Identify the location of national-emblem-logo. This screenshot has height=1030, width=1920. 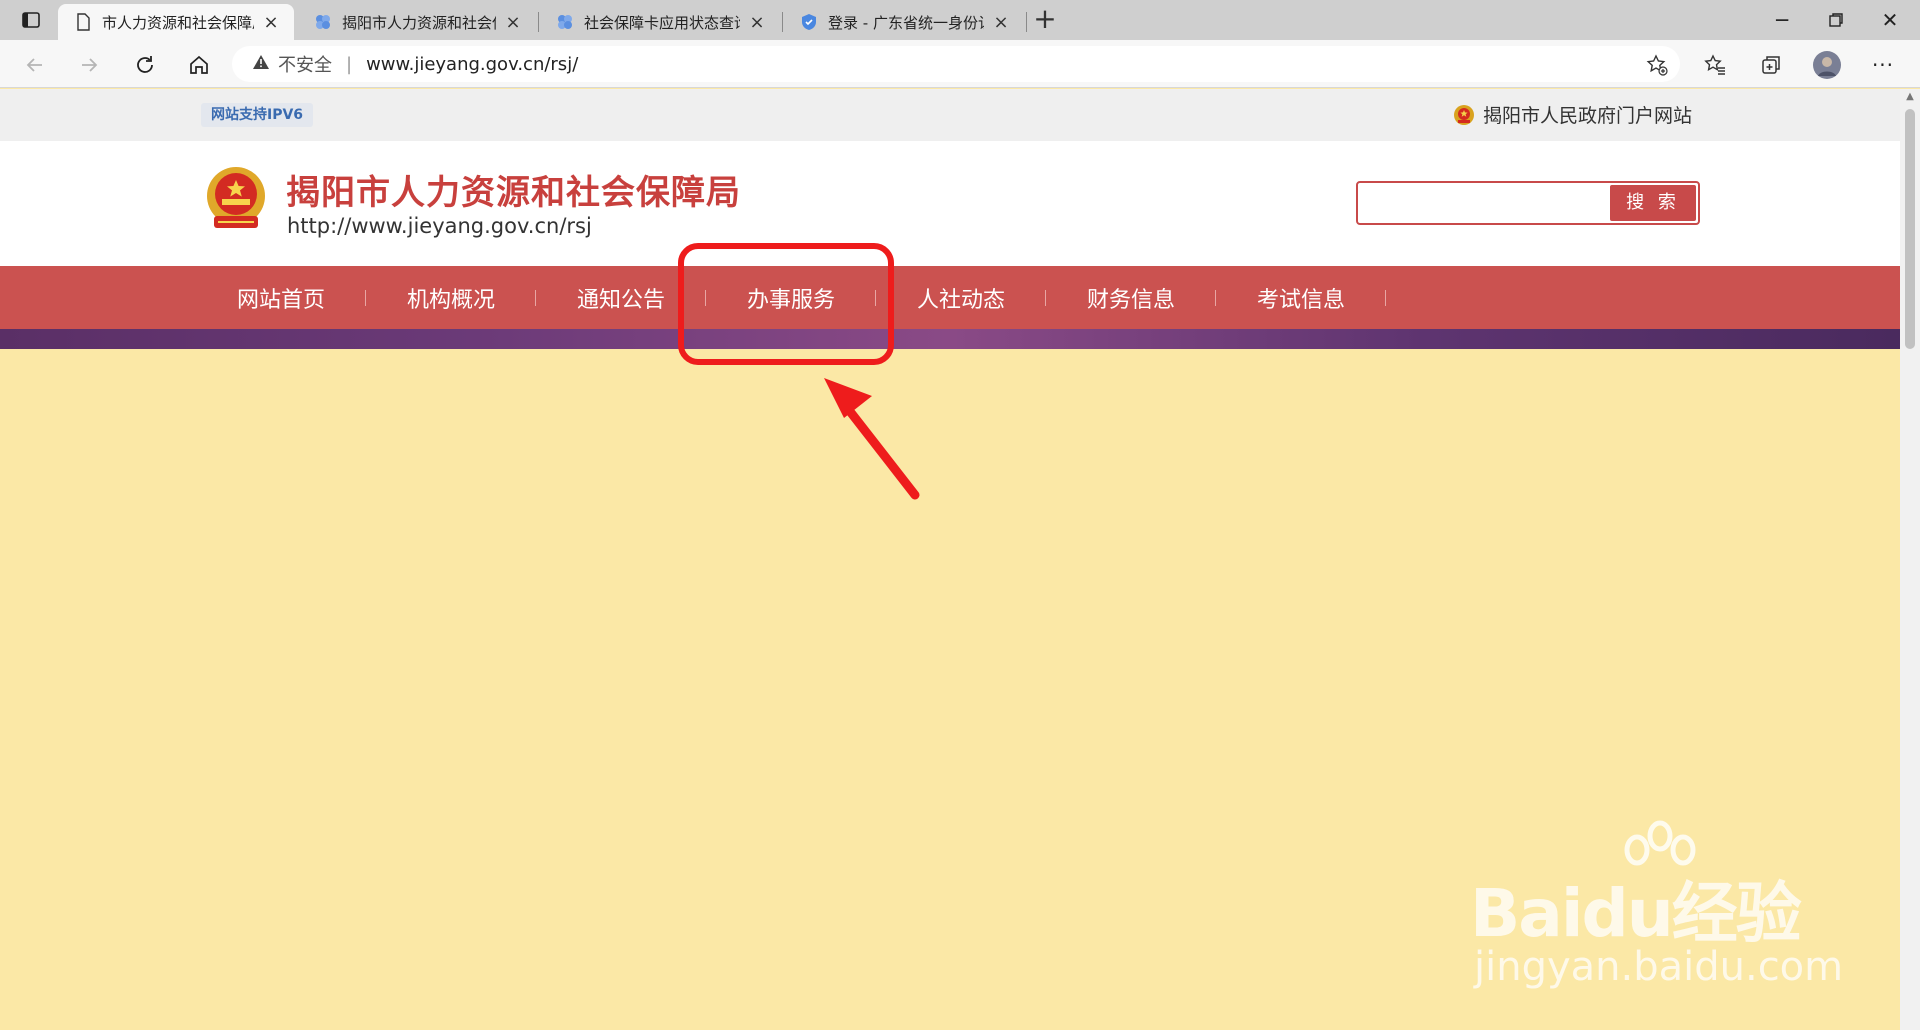
(236, 197).